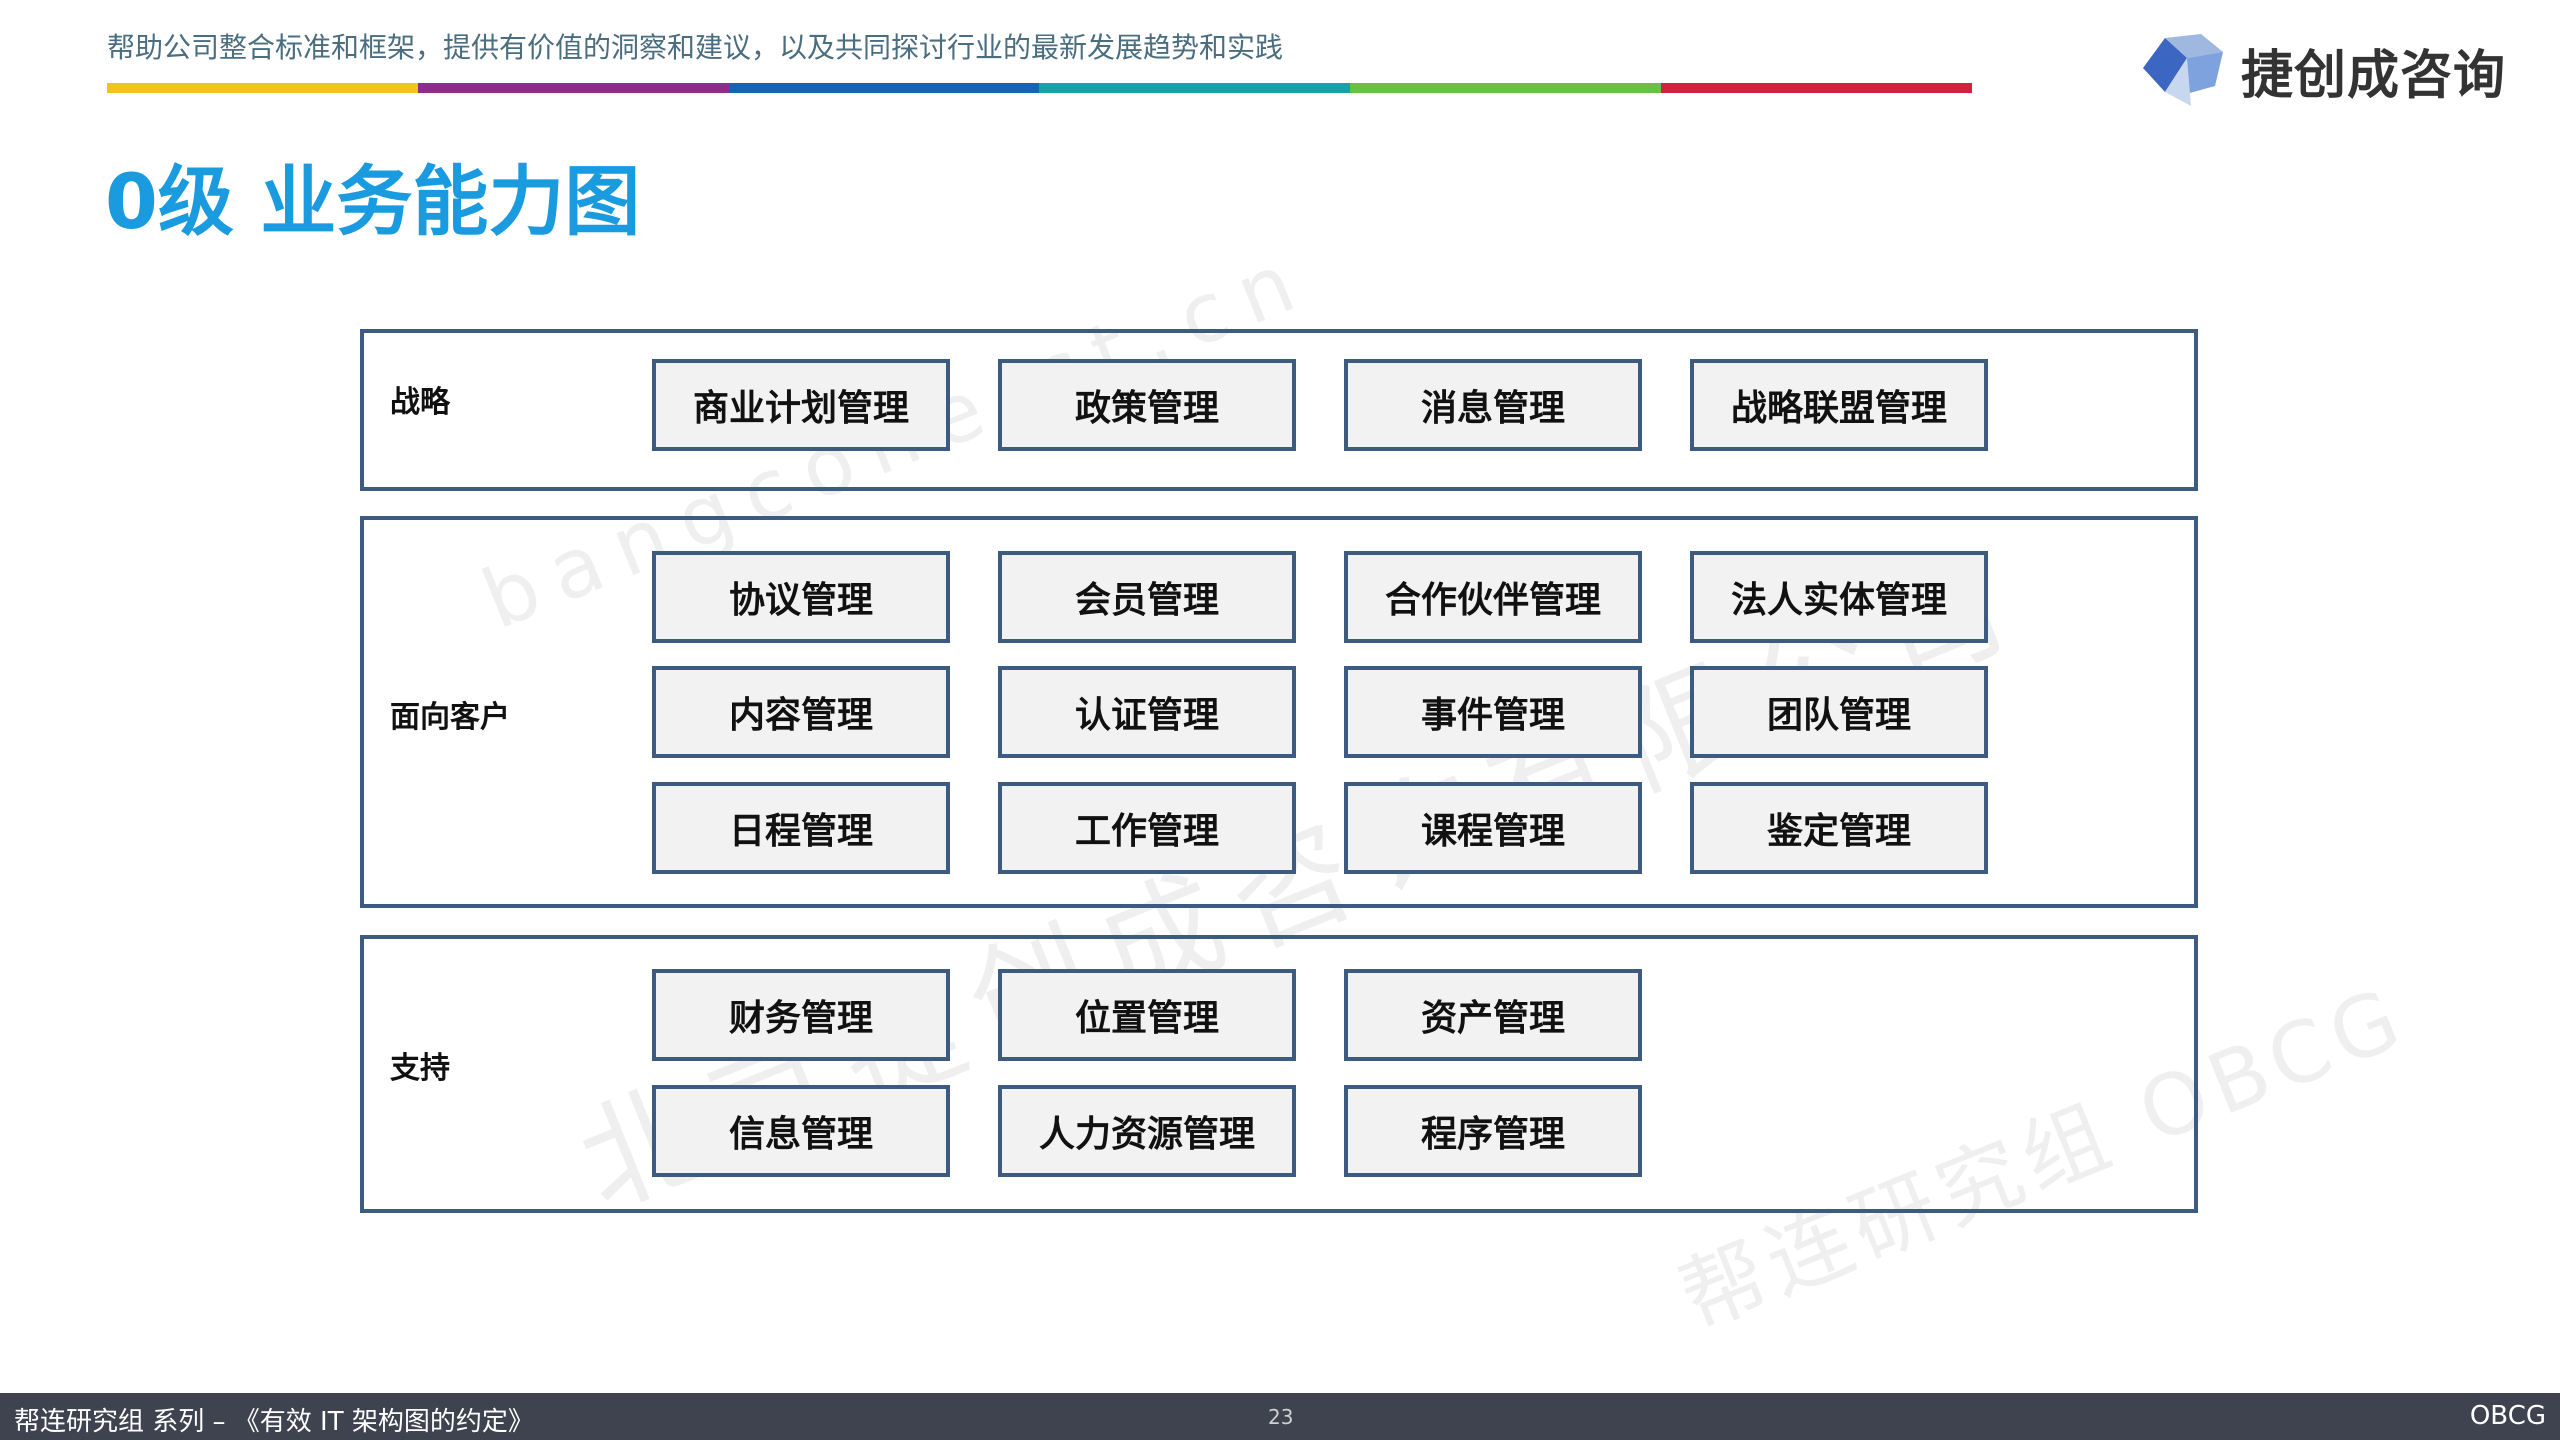 The image size is (2560, 1440). Describe the element at coordinates (2374, 75) in the screenshot. I see `logo-text: 捷创成咨询` at that location.